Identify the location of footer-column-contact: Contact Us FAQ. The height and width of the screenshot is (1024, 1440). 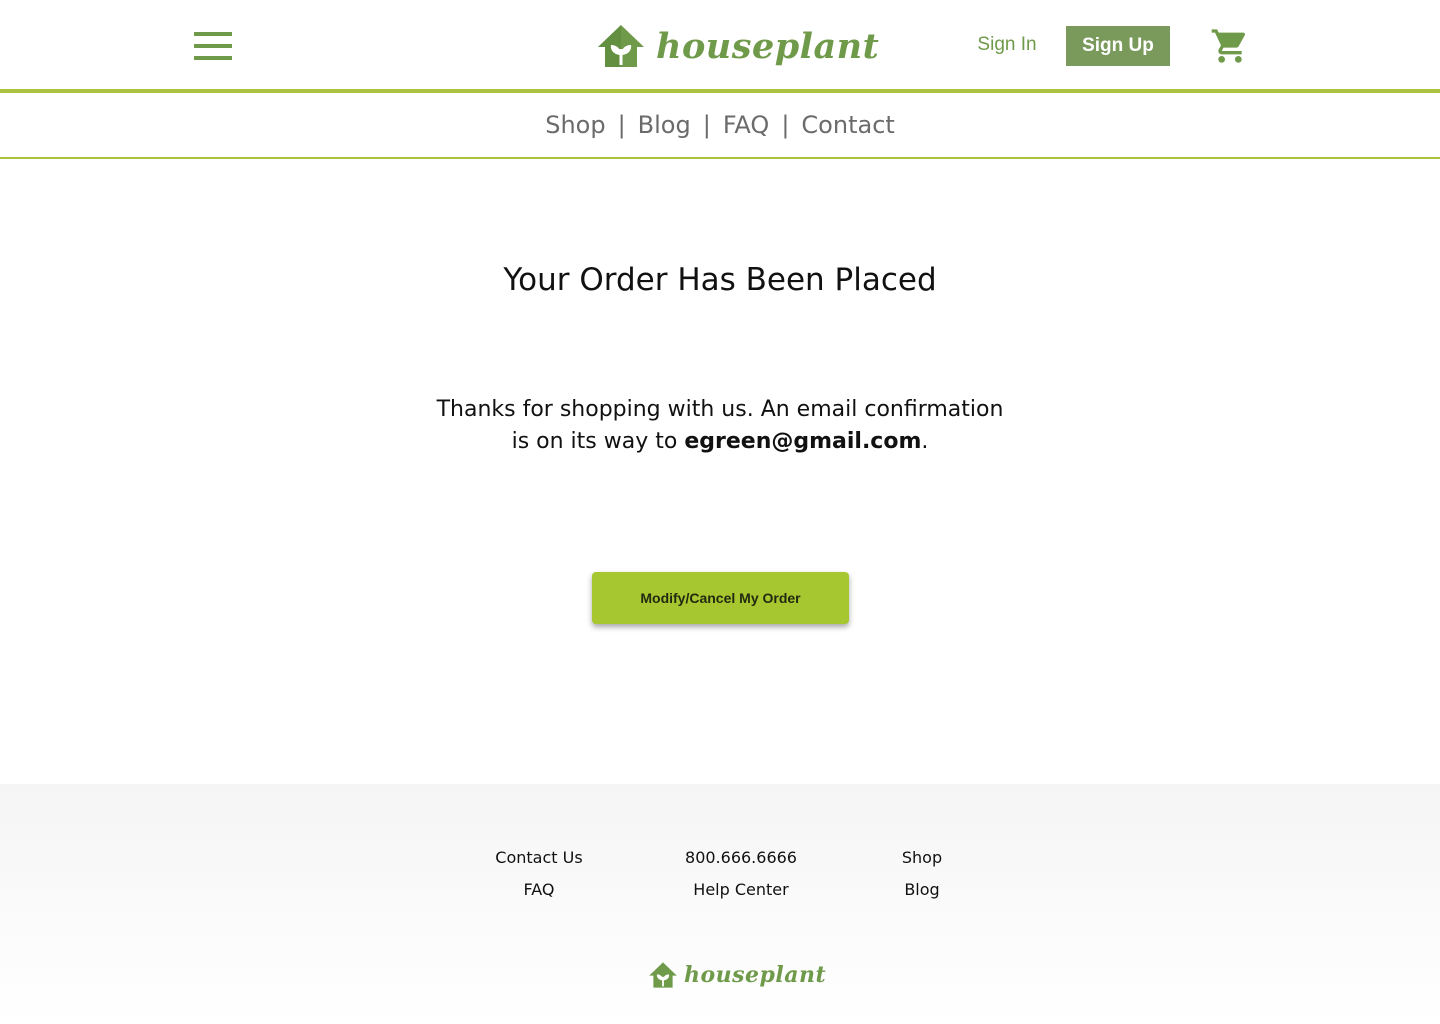
(539, 876).